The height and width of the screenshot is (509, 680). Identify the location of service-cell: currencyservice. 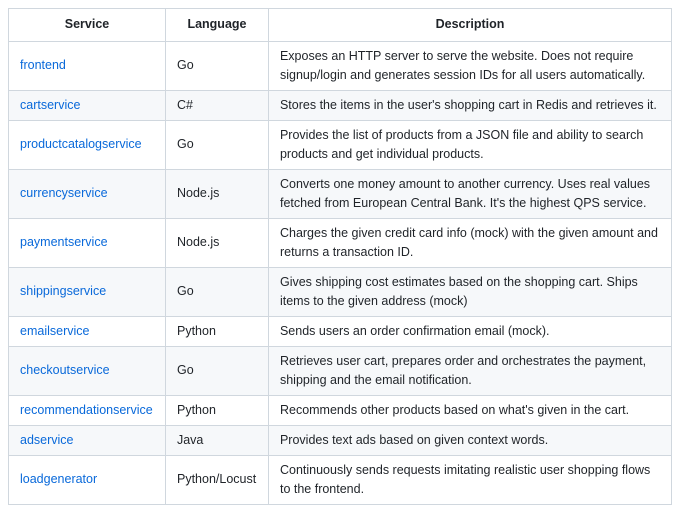
(87, 194).